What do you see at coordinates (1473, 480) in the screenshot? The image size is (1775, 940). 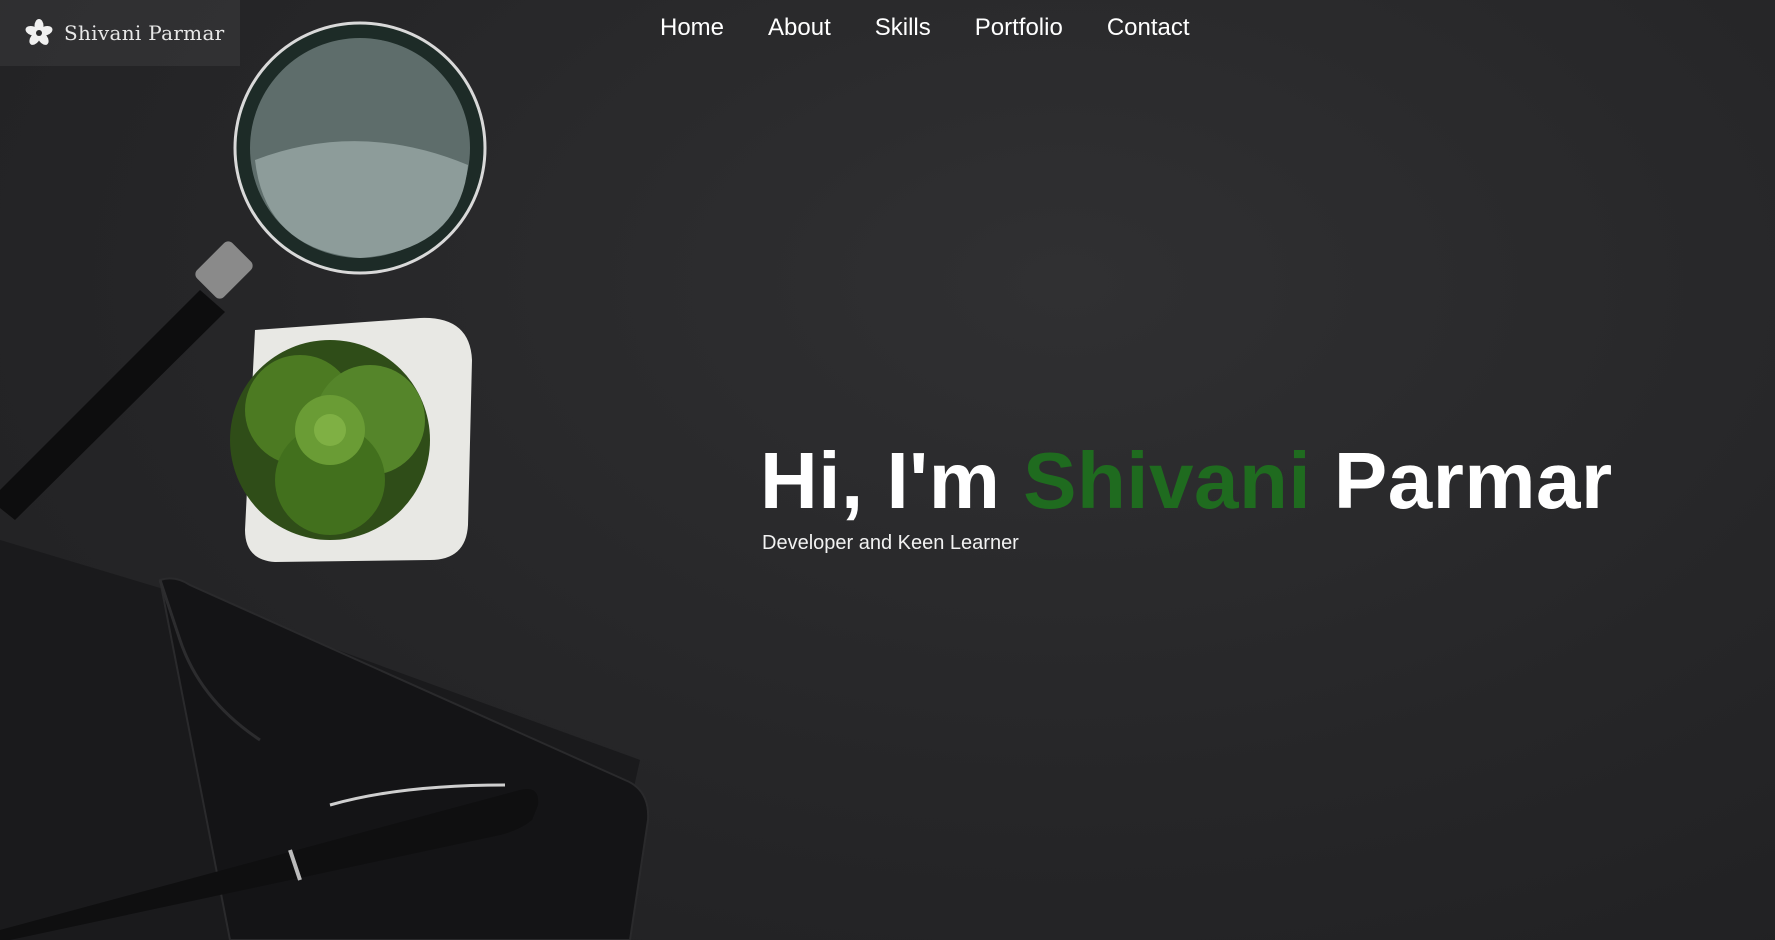 I see `hero-last-name: Parmar` at bounding box center [1473, 480].